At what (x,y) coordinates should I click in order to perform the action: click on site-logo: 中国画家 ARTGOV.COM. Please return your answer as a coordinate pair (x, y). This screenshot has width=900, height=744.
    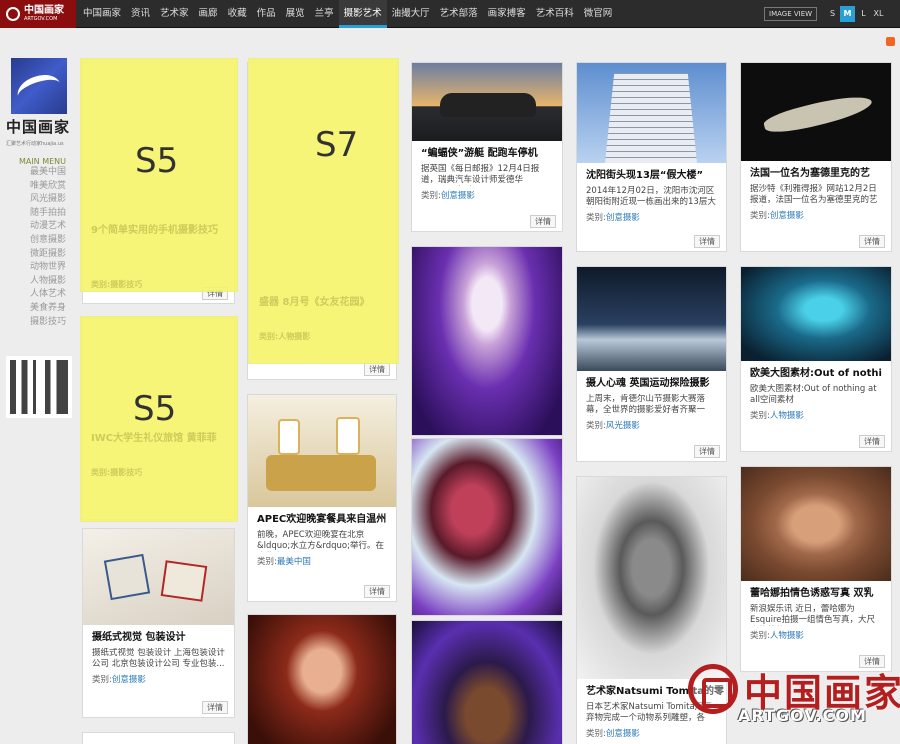
    Looking at the image, I should click on (38, 14).